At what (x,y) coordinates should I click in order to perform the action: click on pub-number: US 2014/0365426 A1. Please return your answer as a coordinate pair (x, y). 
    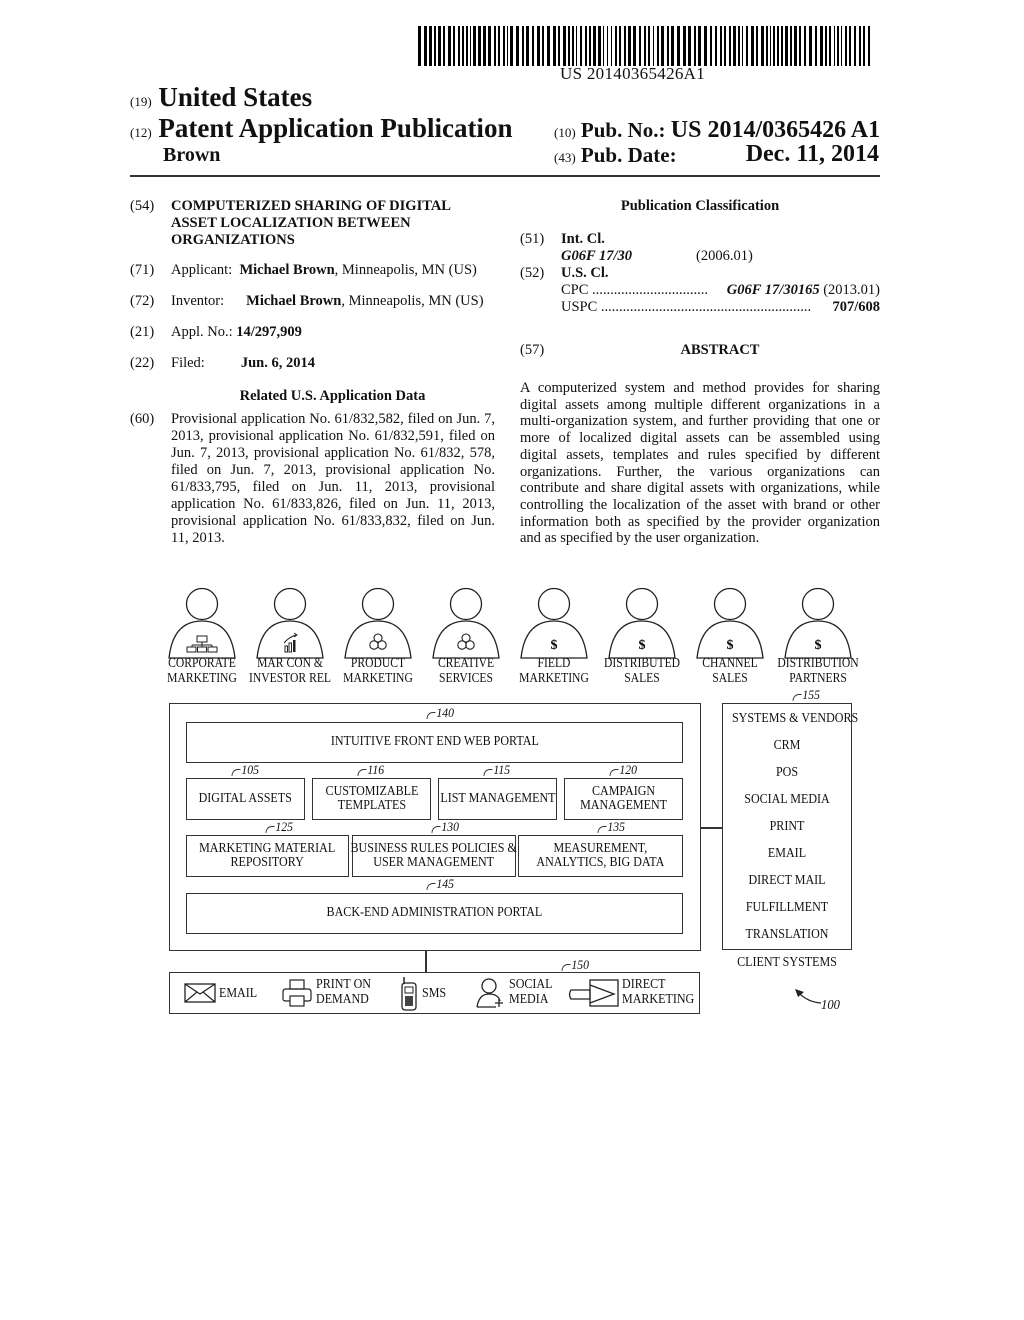
    Looking at the image, I should click on (775, 130).